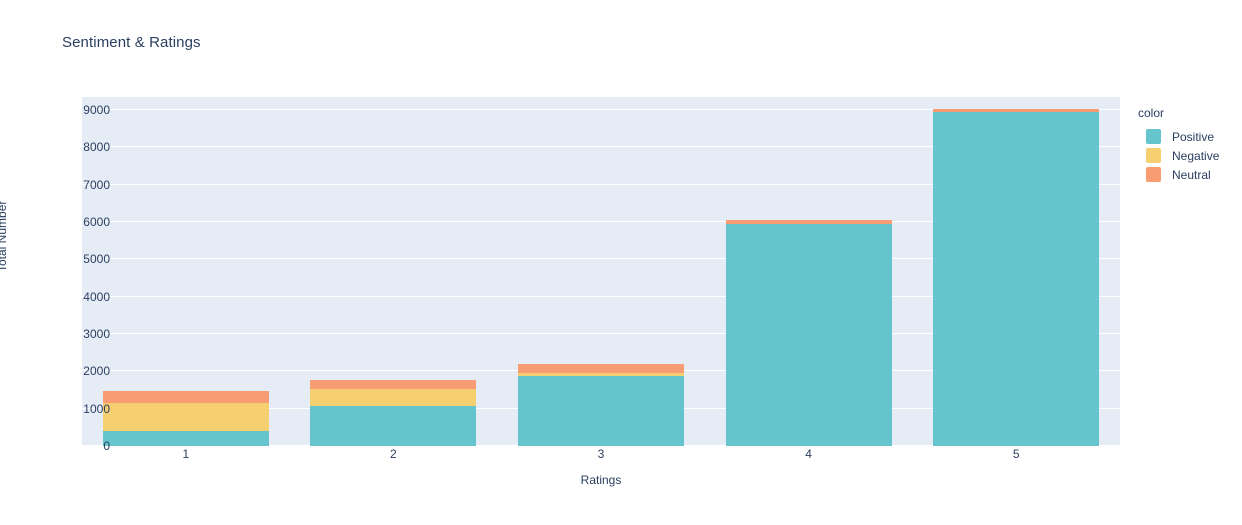 The width and height of the screenshot is (1242, 525). What do you see at coordinates (601, 480) in the screenshot?
I see `x-axis-title: Ratings` at bounding box center [601, 480].